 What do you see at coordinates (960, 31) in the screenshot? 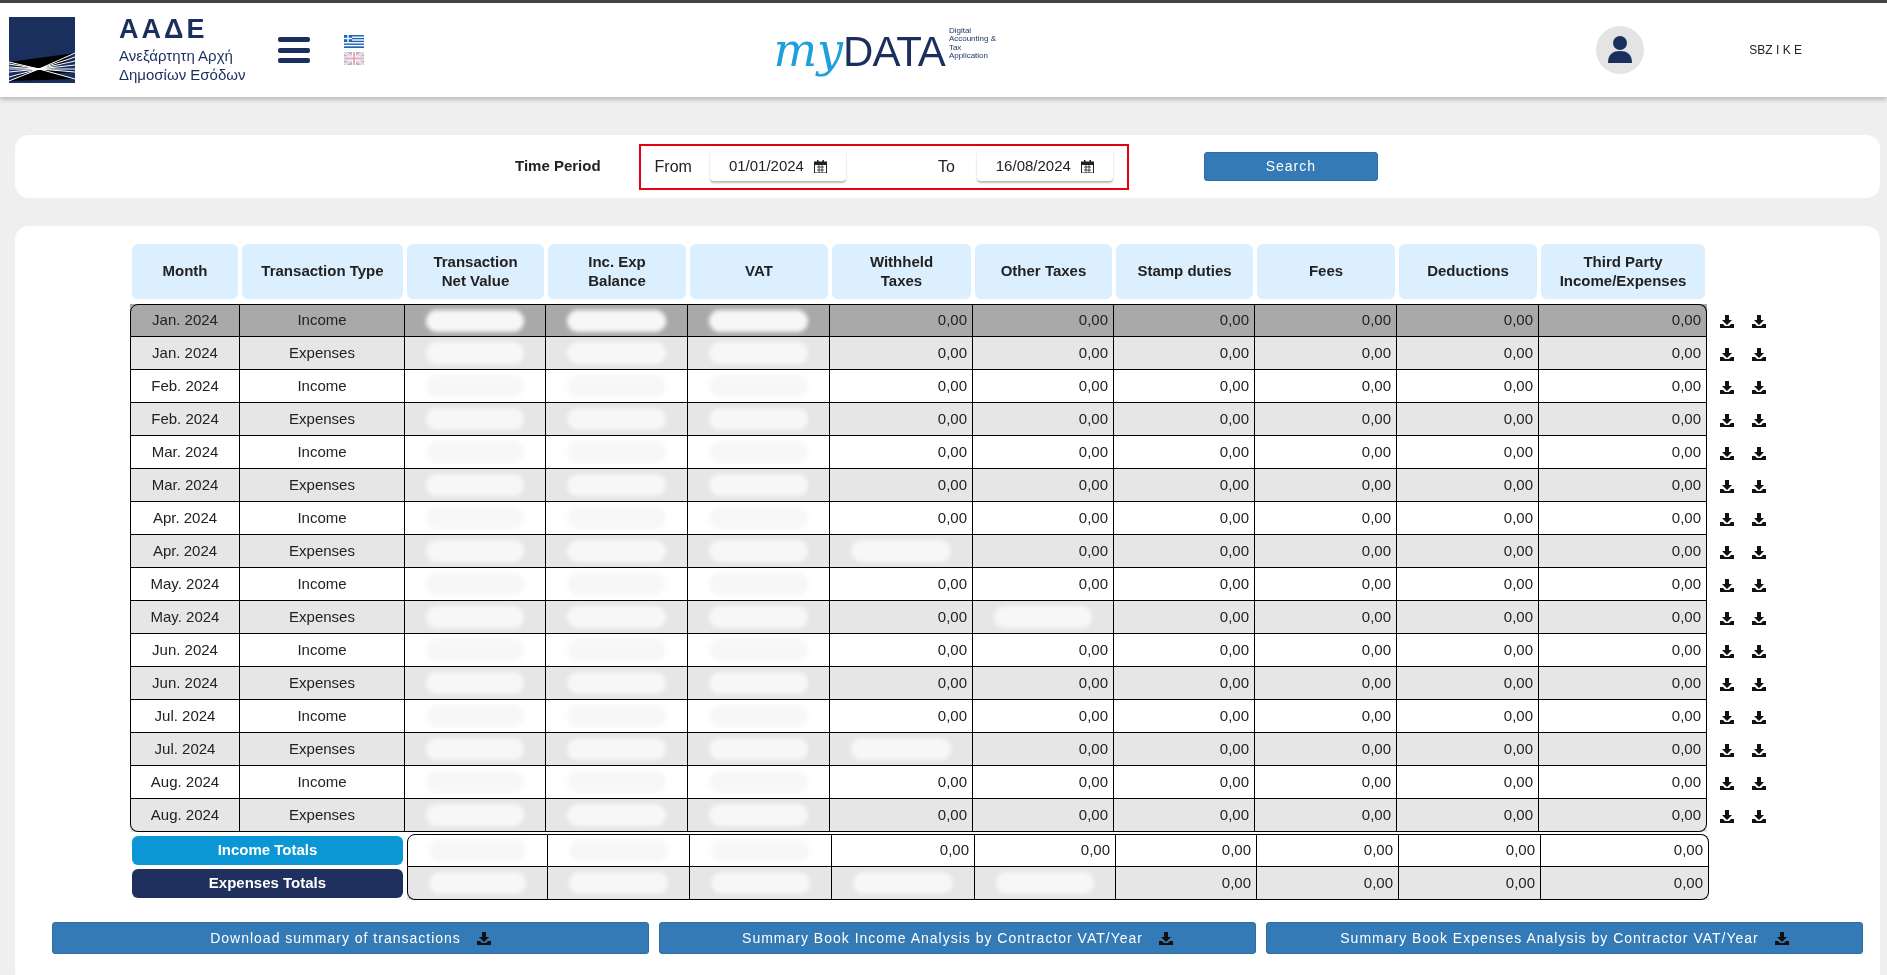
I see `logo-tagline: Digital` at bounding box center [960, 31].